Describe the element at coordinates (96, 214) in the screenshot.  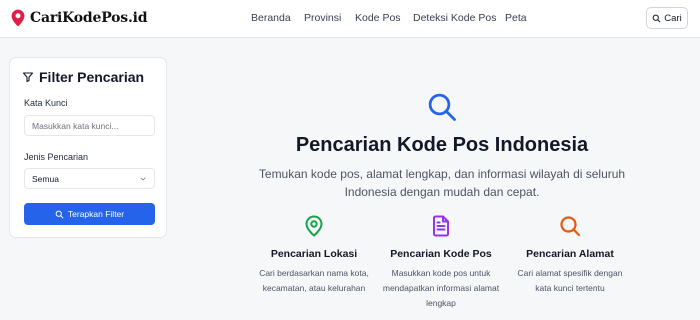
I see `apply-filter-label: Terapkan Filter` at that location.